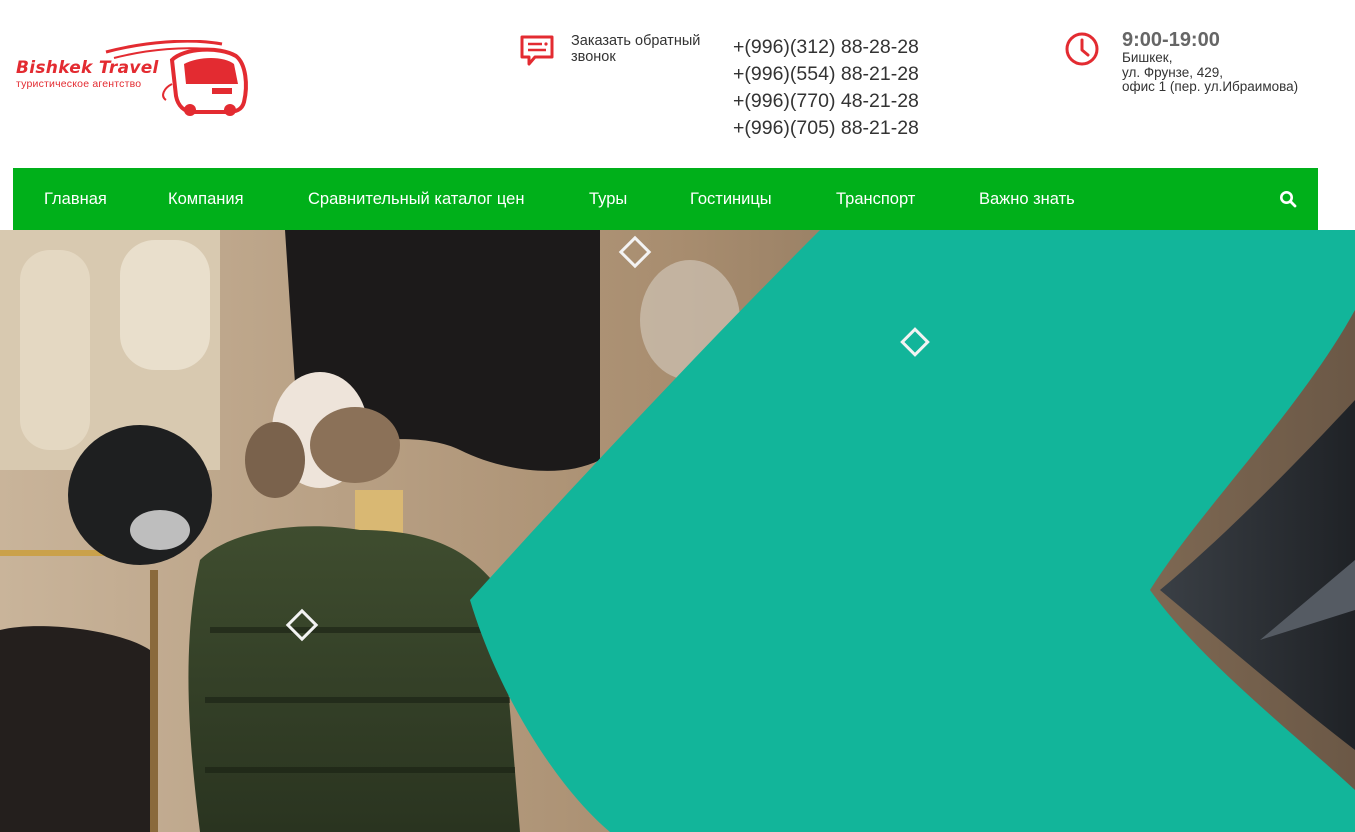  What do you see at coordinates (206, 199) in the screenshot?
I see `nav-item-company: Компания` at bounding box center [206, 199].